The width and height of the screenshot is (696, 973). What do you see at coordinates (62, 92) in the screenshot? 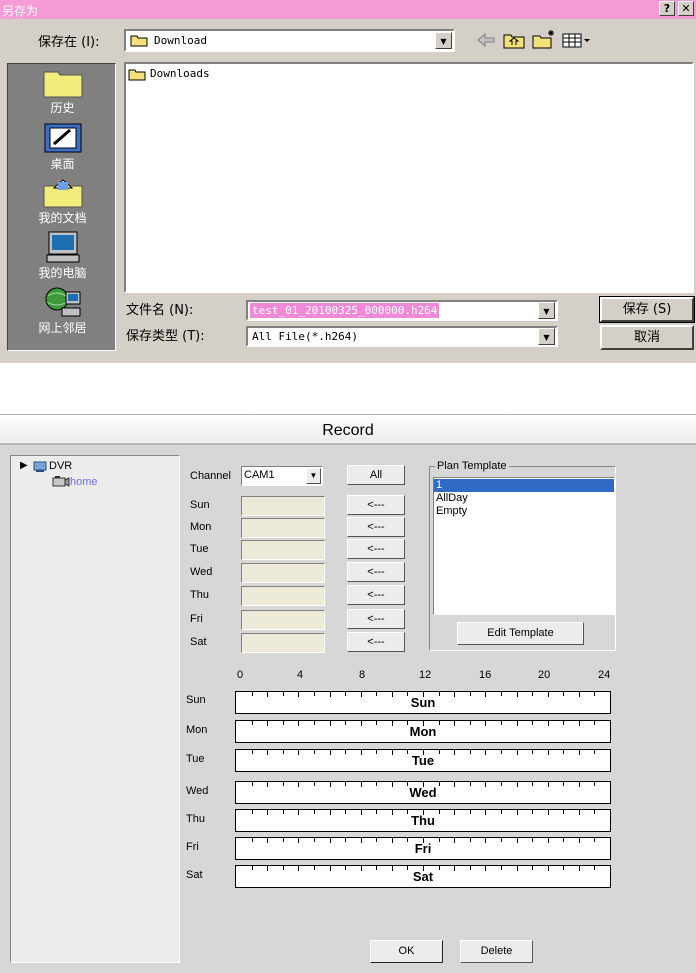
I see `place-history: 历史` at bounding box center [62, 92].